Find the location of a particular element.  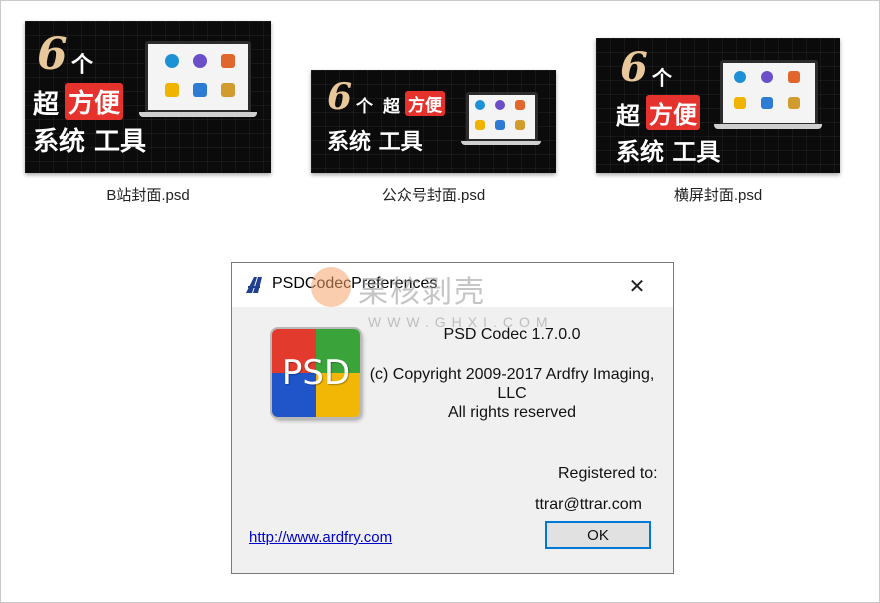

ardfry-website-link: http://www.ardfry.com is located at coordinates (320, 537).